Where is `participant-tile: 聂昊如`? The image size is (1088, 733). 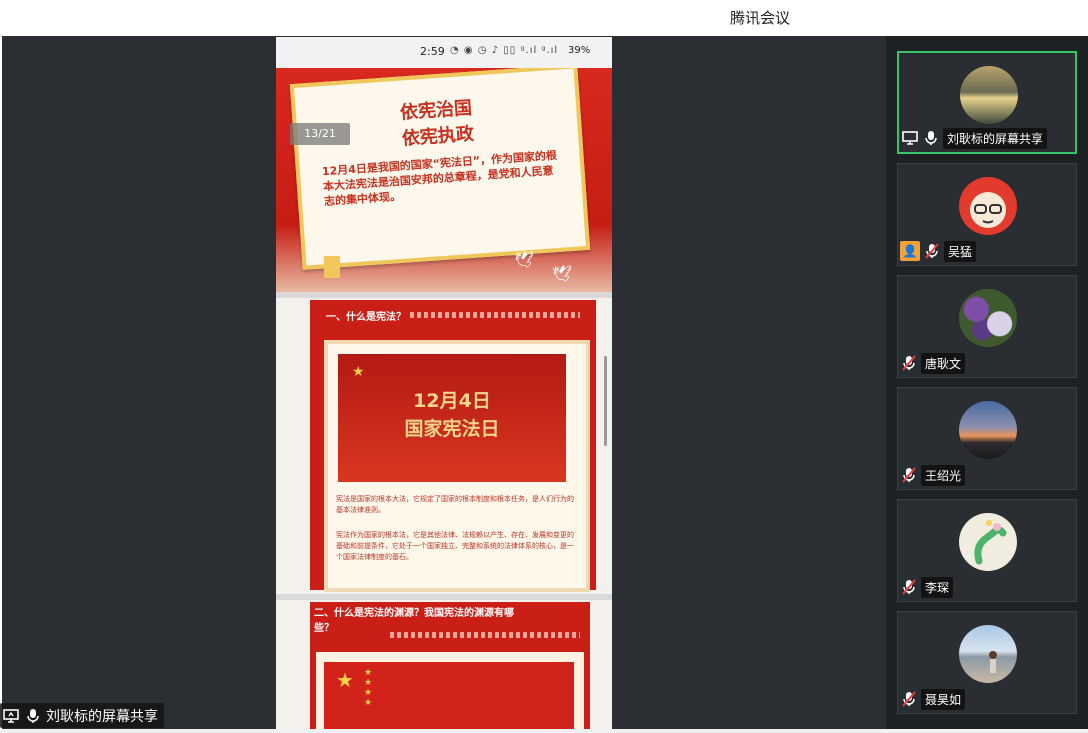
participant-tile: 聂昊如 is located at coordinates (987, 662).